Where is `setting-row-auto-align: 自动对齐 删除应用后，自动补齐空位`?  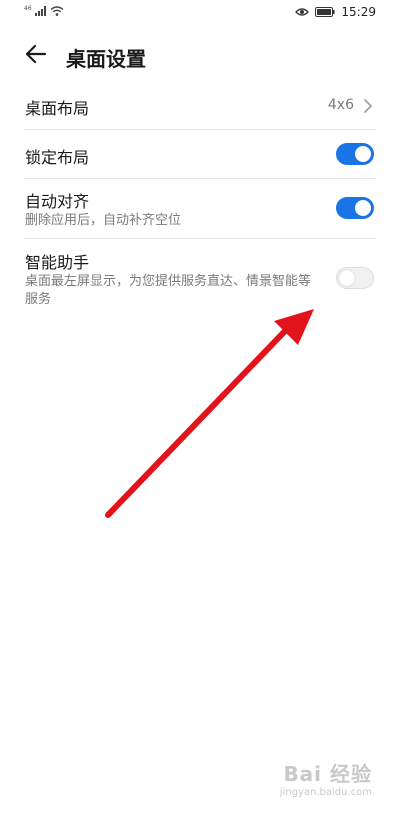 setting-row-auto-align: 自动对齐 删除应用后，自动补齐空位 is located at coordinates (200, 209).